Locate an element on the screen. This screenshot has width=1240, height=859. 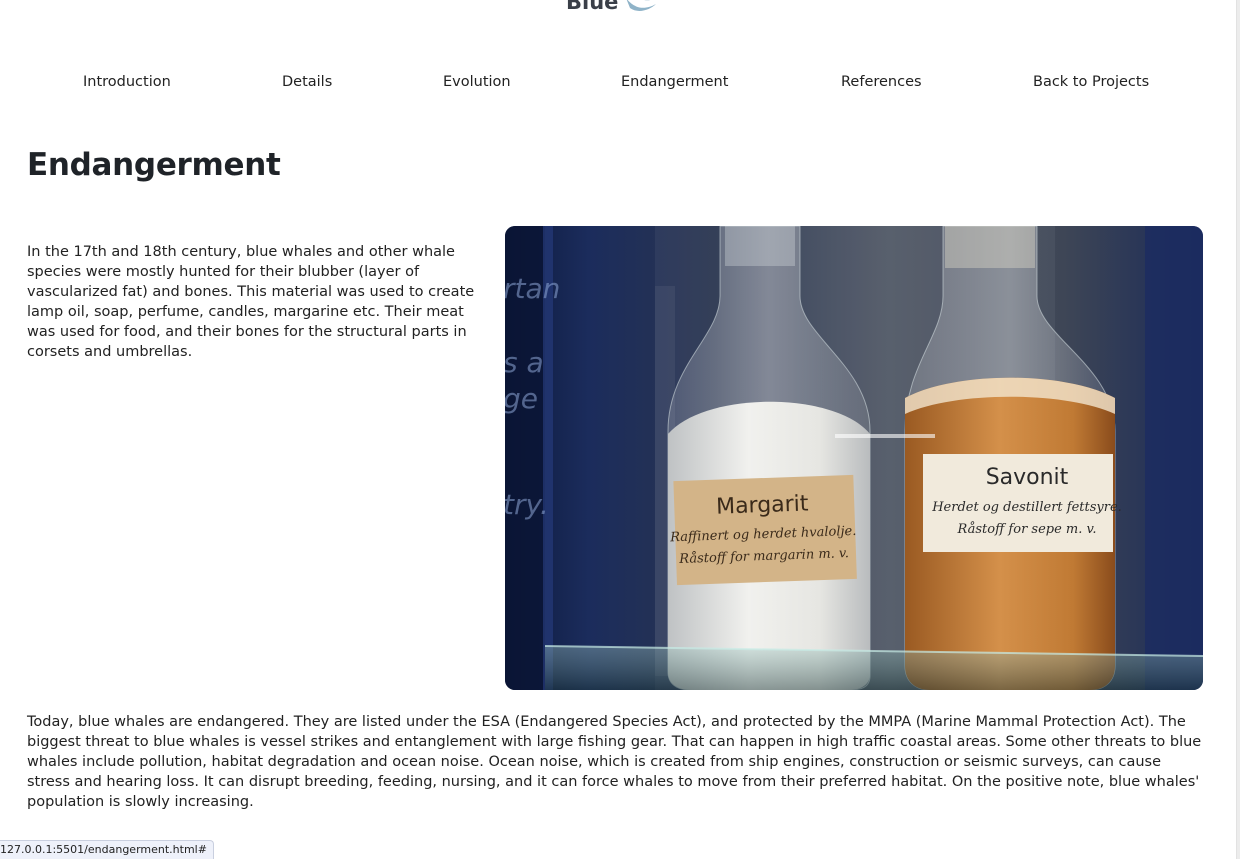
bg-sign-text-3: ge is located at coordinates (521, 398).